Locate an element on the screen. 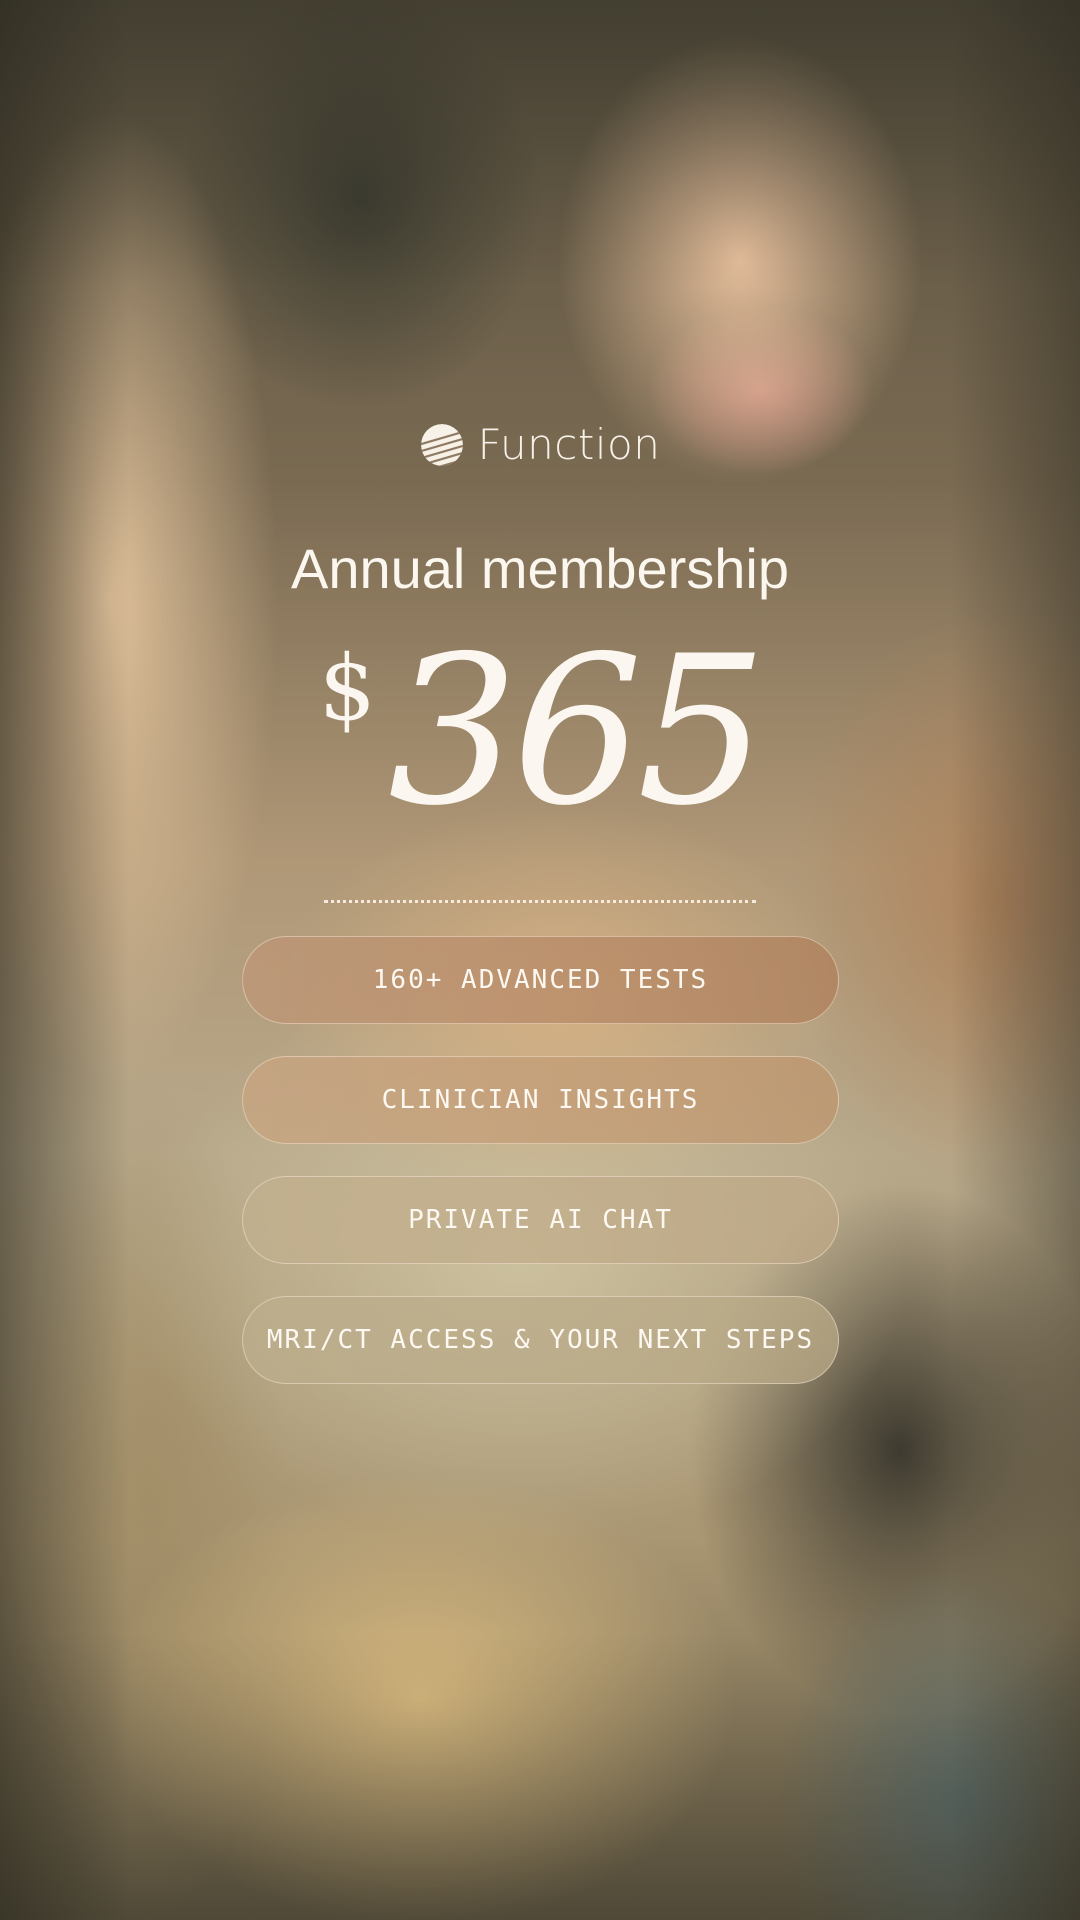  feature-pill-private-ai-chat: PRIVATE AI CHAT is located at coordinates (540, 1220).